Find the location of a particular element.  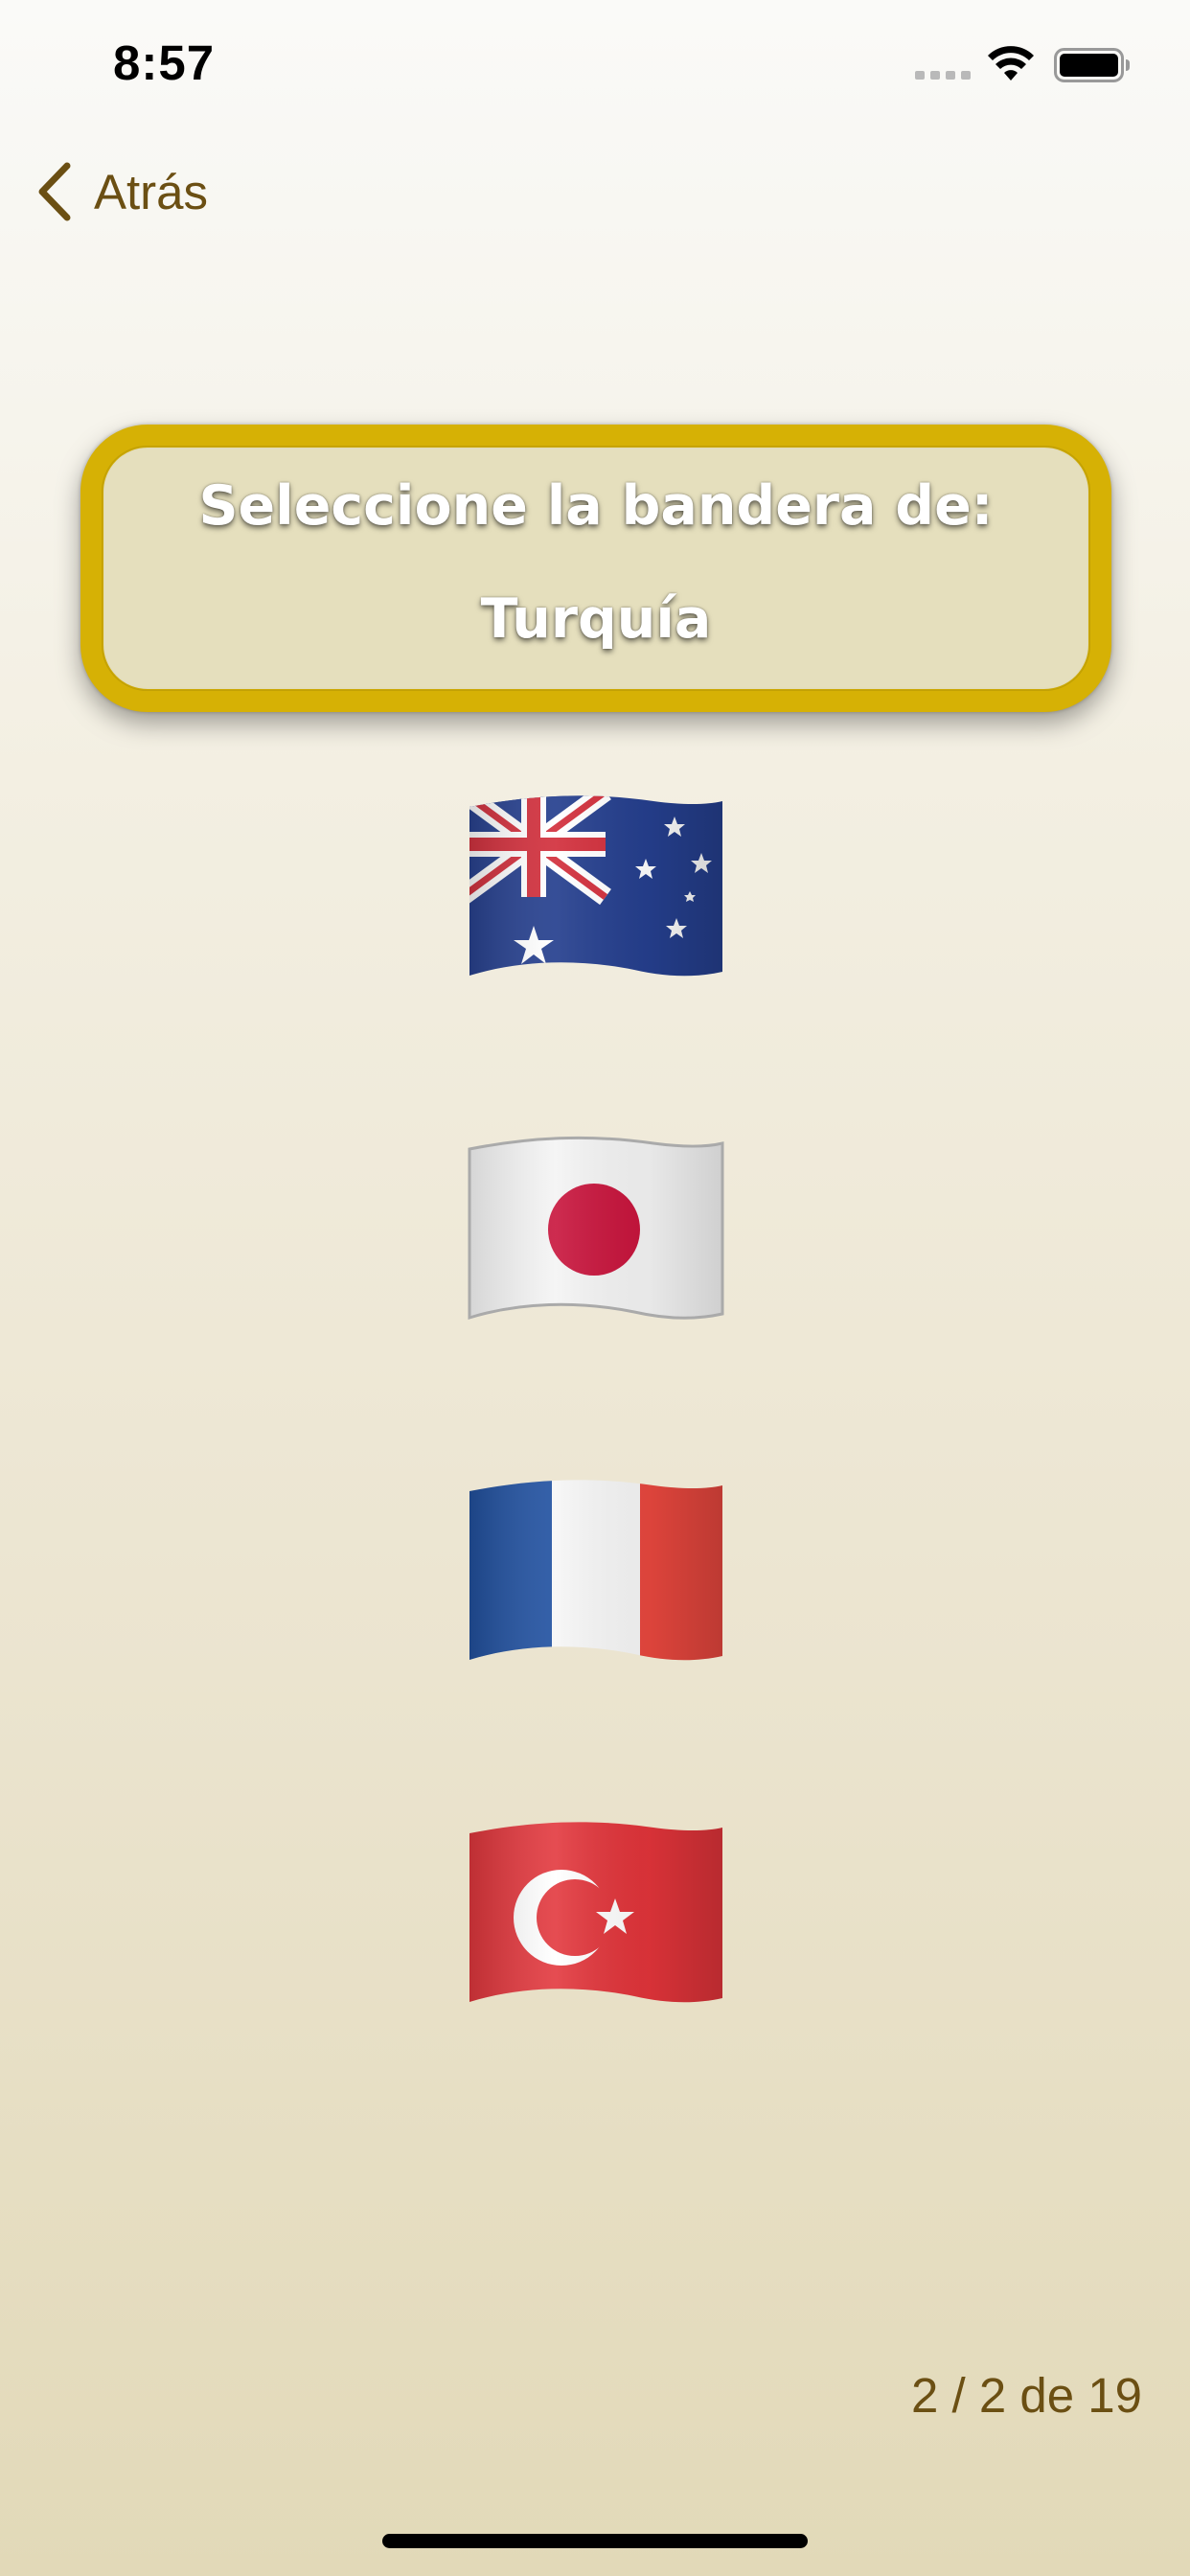

status-bar: 8:57 is located at coordinates (595, 64).